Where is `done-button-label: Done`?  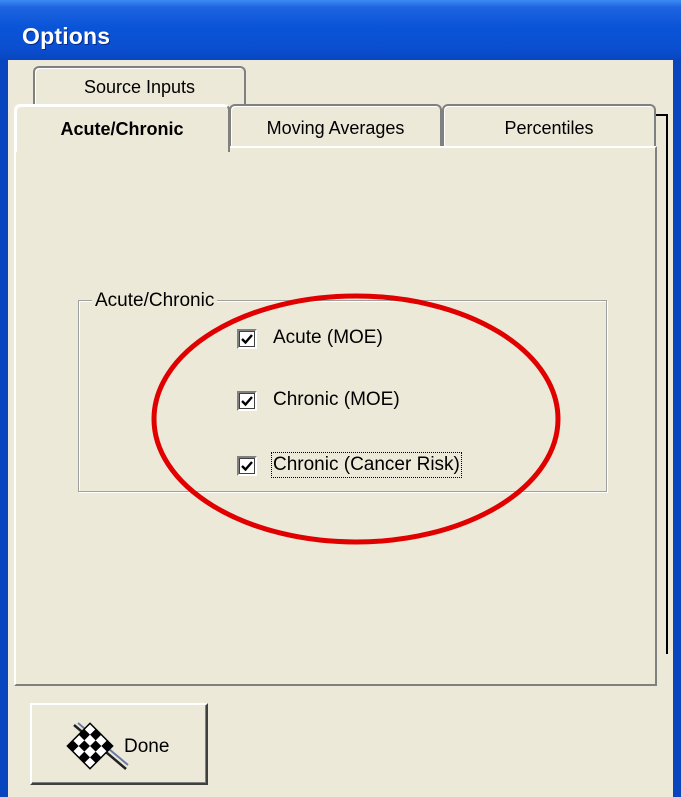 done-button-label: Done is located at coordinates (147, 746).